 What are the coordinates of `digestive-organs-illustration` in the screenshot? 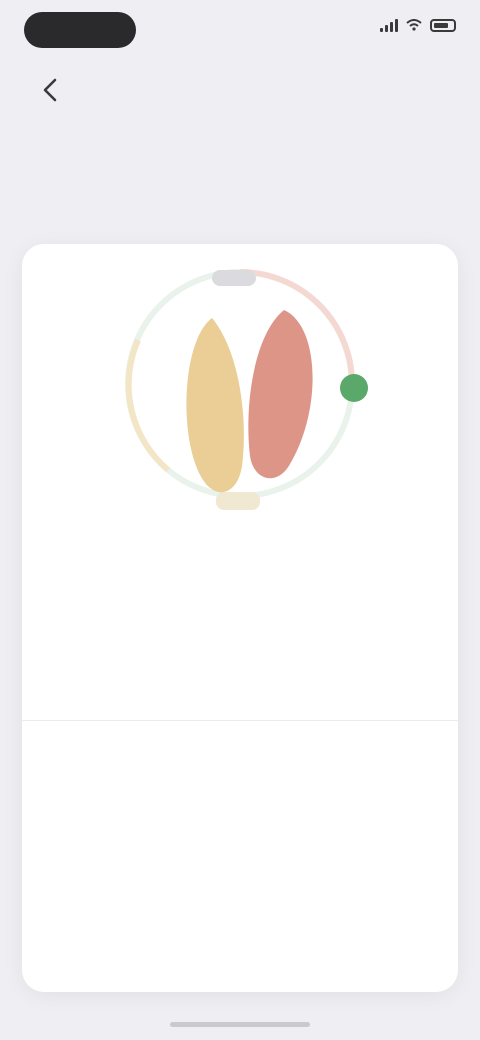 It's located at (246, 389).